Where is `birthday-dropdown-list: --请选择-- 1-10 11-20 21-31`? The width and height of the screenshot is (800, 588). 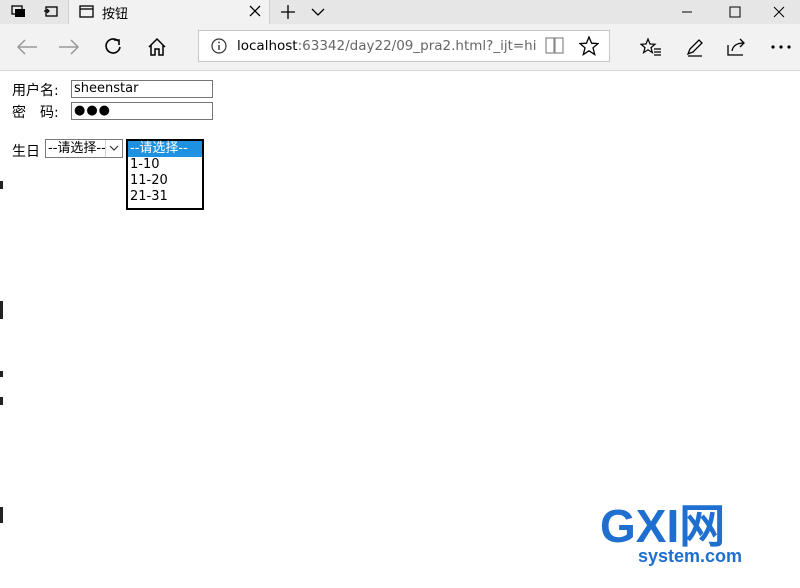
birthday-dropdown-list: --请选择-- 1-10 11-20 21-31 is located at coordinates (165, 174).